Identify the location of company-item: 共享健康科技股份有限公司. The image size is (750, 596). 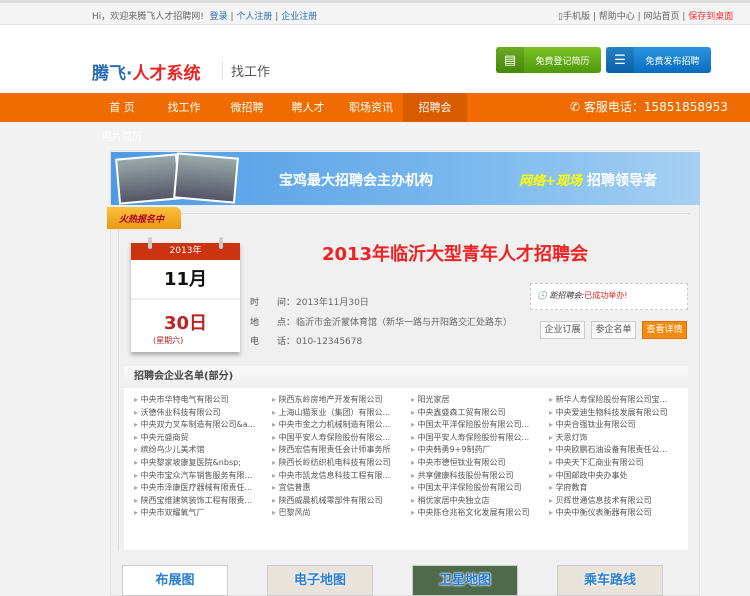
(478, 475).